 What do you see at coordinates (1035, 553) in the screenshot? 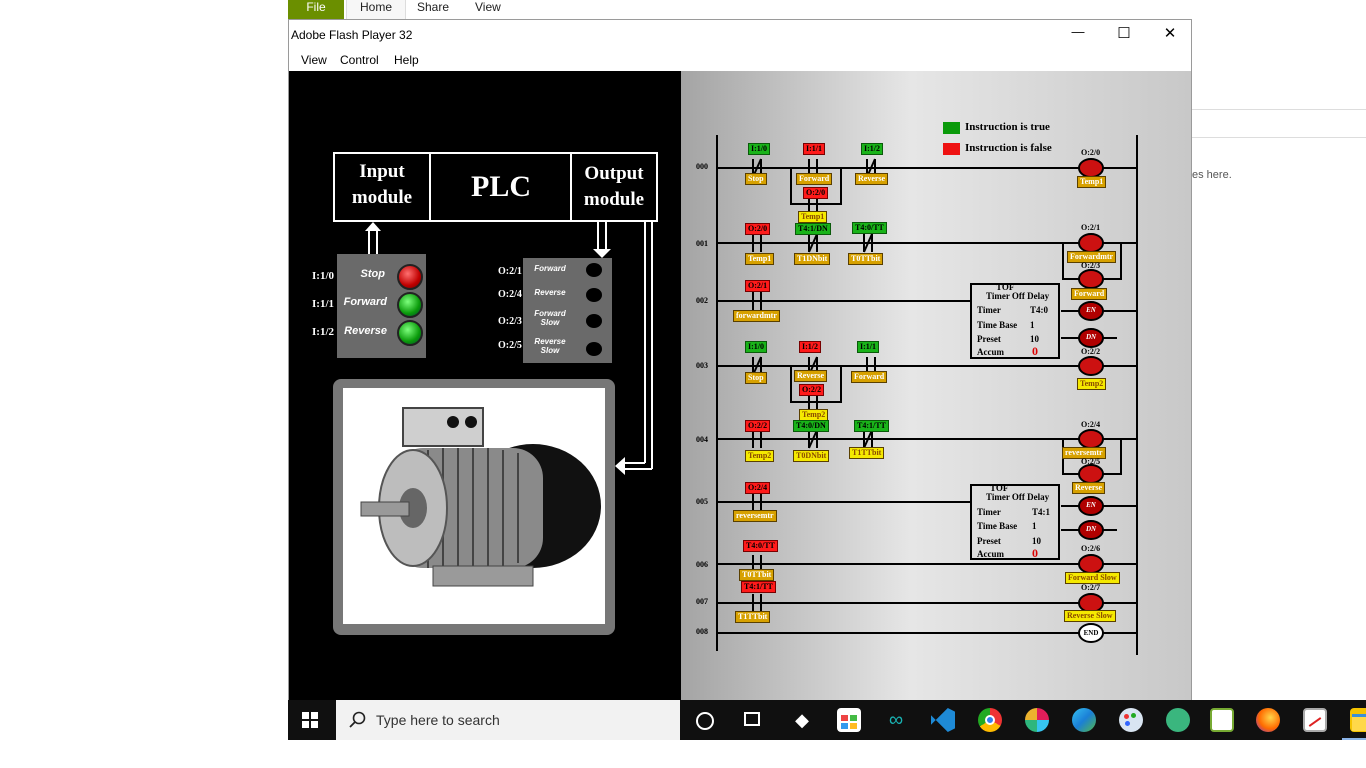
I see `tof2-accum-value: 0` at bounding box center [1035, 553].